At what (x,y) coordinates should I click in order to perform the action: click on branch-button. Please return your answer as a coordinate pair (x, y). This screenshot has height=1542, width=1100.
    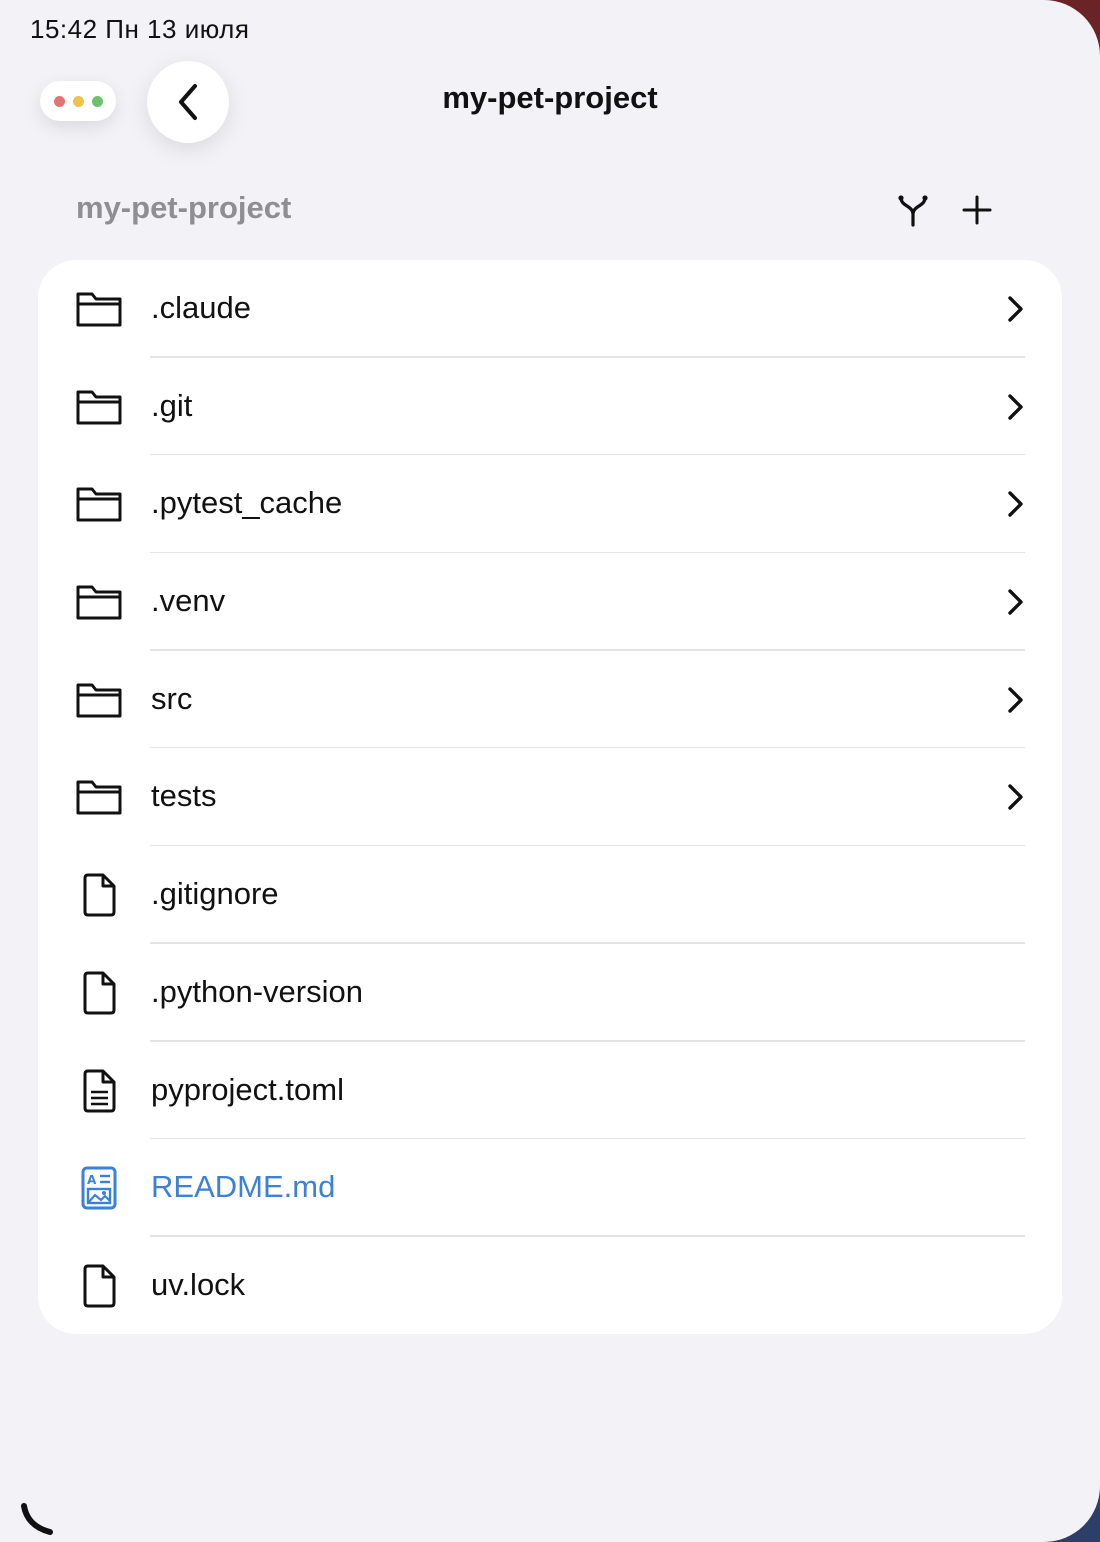
    Looking at the image, I should click on (913, 210).